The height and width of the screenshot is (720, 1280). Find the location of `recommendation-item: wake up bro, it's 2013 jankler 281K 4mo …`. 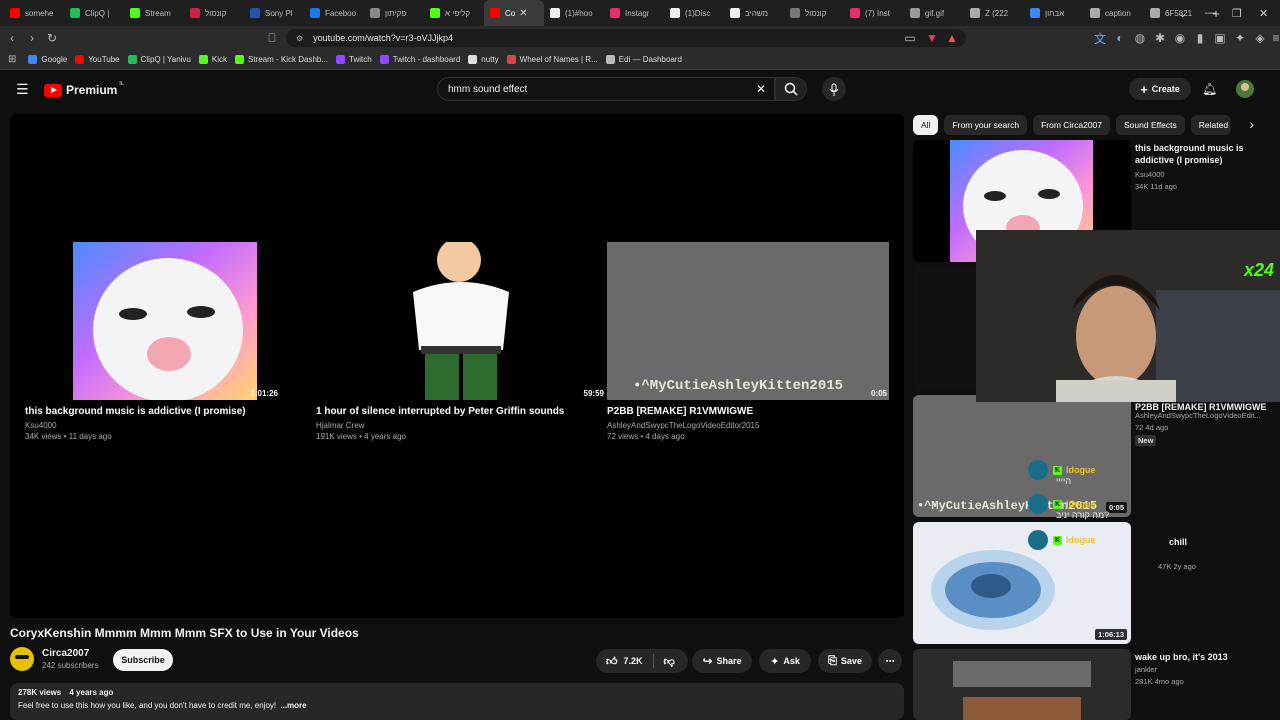

recommendation-item: wake up bro, it's 2013 jankler 281K 4mo … is located at coordinates (1096, 684).